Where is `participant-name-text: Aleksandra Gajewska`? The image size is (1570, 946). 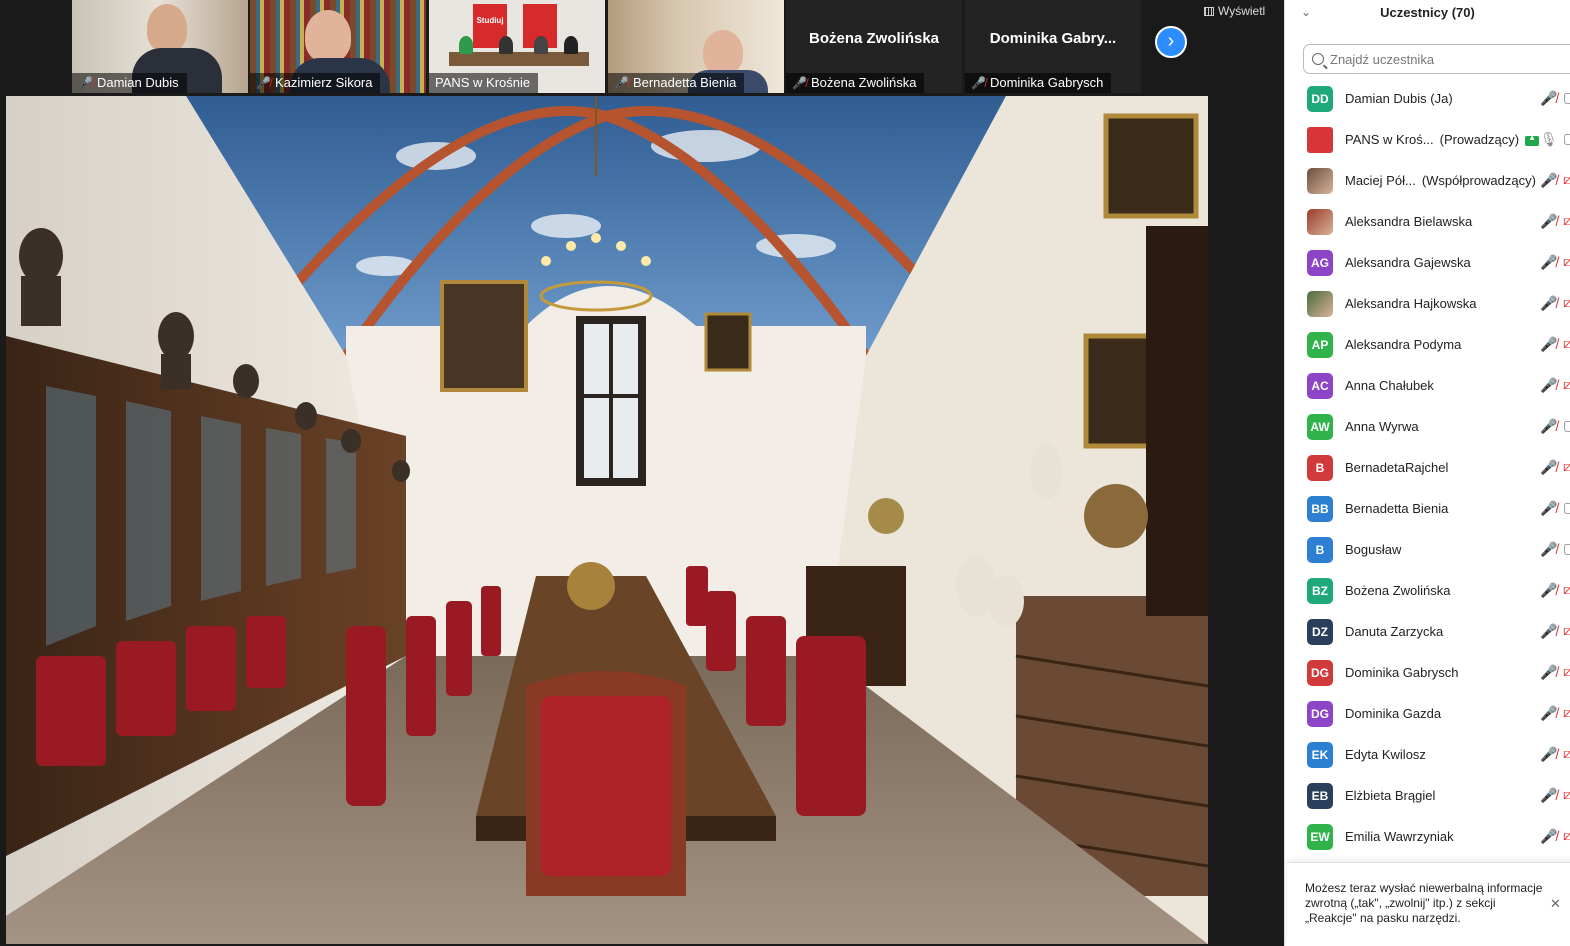 participant-name-text: Aleksandra Gajewska is located at coordinates (1408, 262).